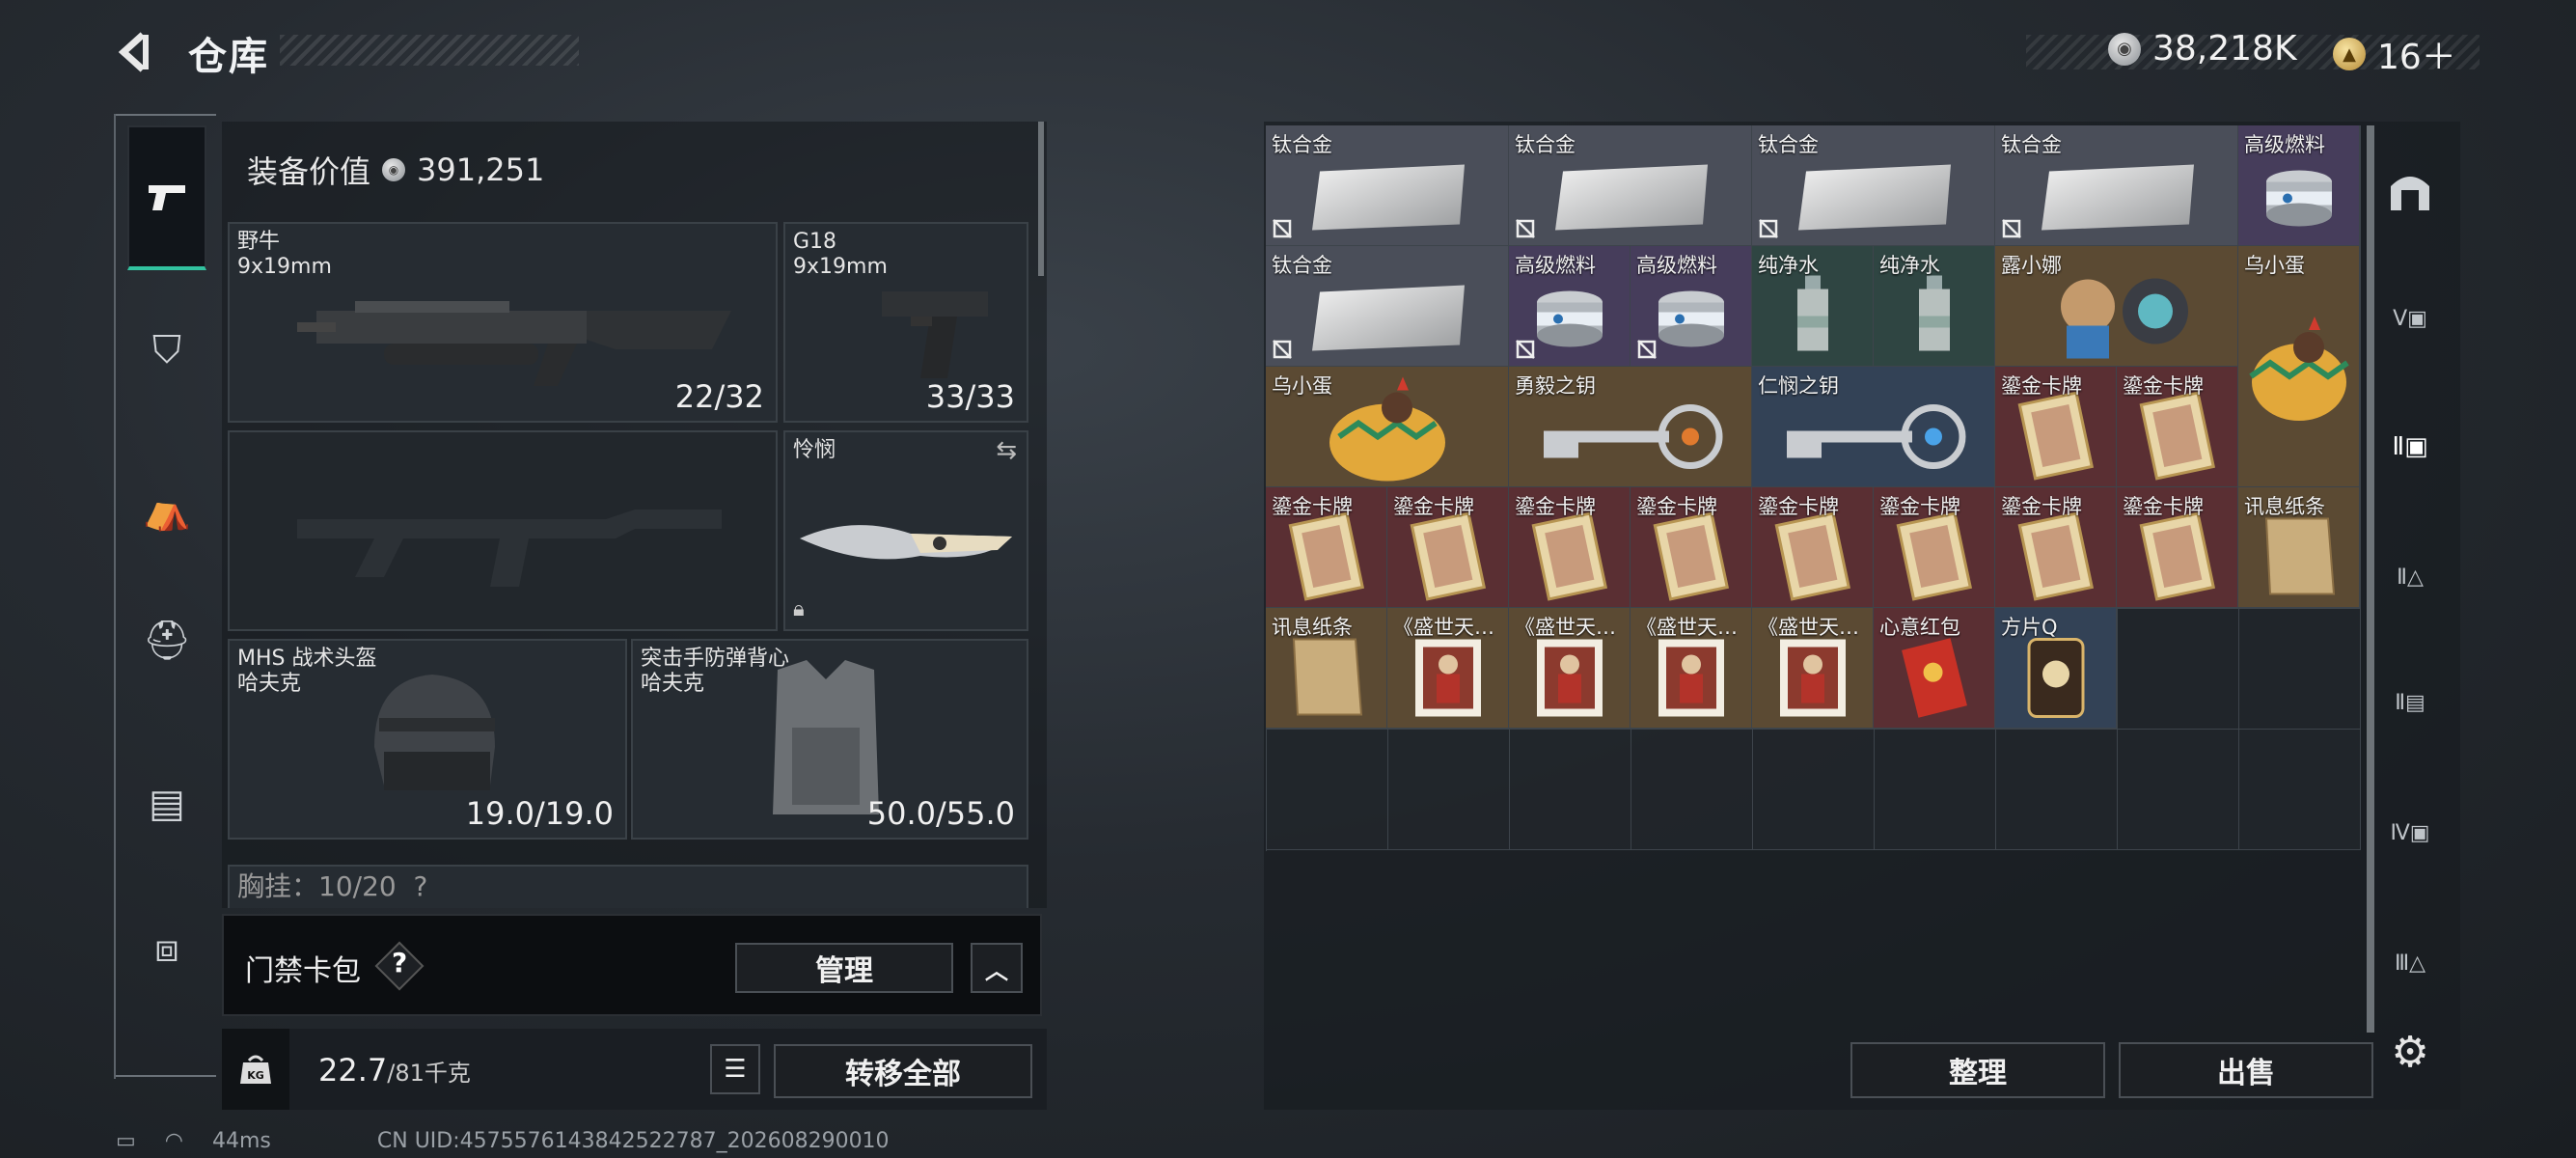 The width and height of the screenshot is (2576, 1158). I want to click on item-envelope: 心意红包, so click(1934, 668).